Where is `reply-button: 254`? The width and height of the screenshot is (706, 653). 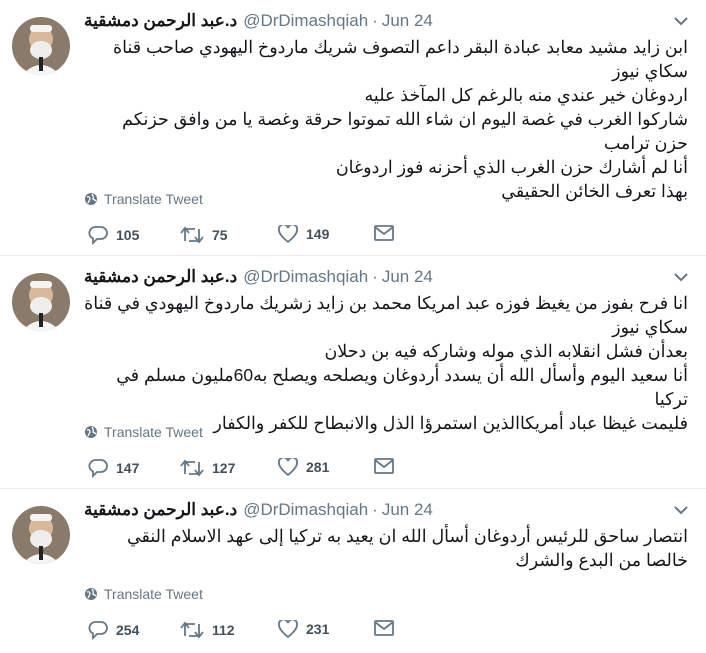
reply-button: 254 is located at coordinates (113, 630).